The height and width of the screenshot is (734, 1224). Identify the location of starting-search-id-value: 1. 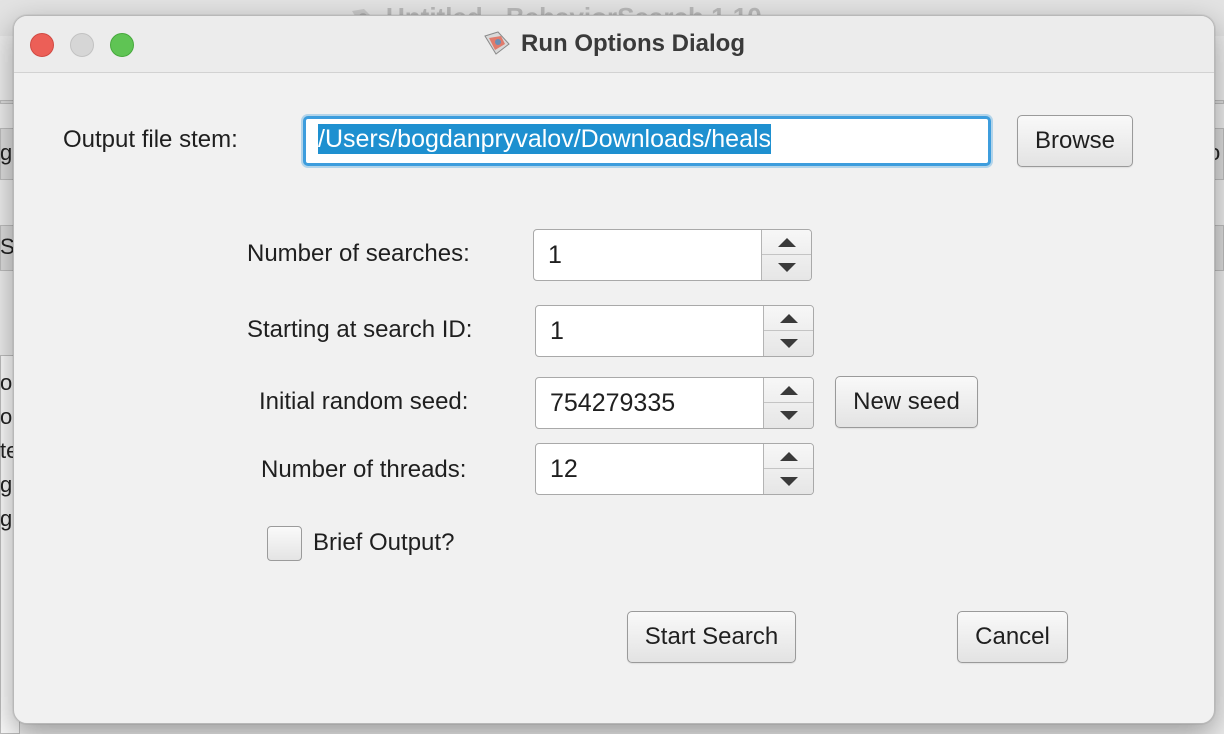
(557, 331).